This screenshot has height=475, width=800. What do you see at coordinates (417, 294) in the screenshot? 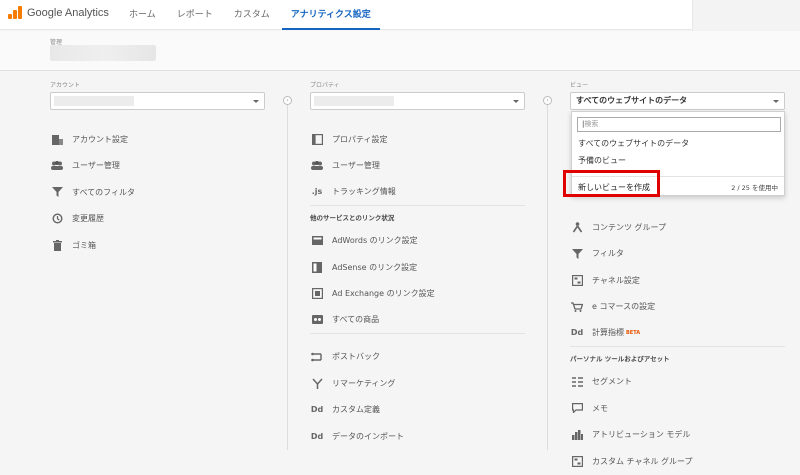
I see `menu-item-adexchange-linking: Ad Exchange のリンク設定` at bounding box center [417, 294].